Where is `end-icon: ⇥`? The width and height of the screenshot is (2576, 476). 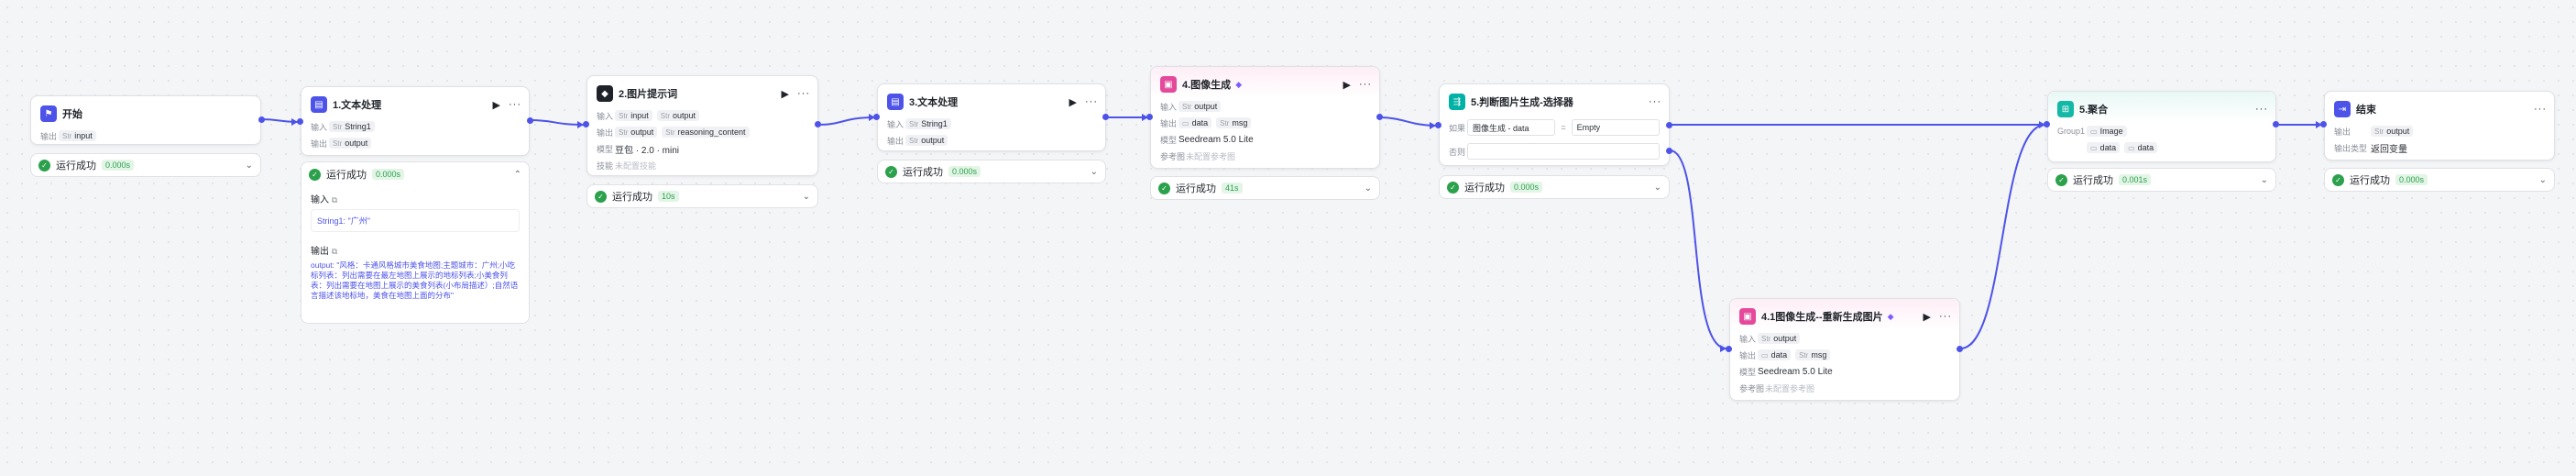 end-icon: ⇥ is located at coordinates (2342, 109).